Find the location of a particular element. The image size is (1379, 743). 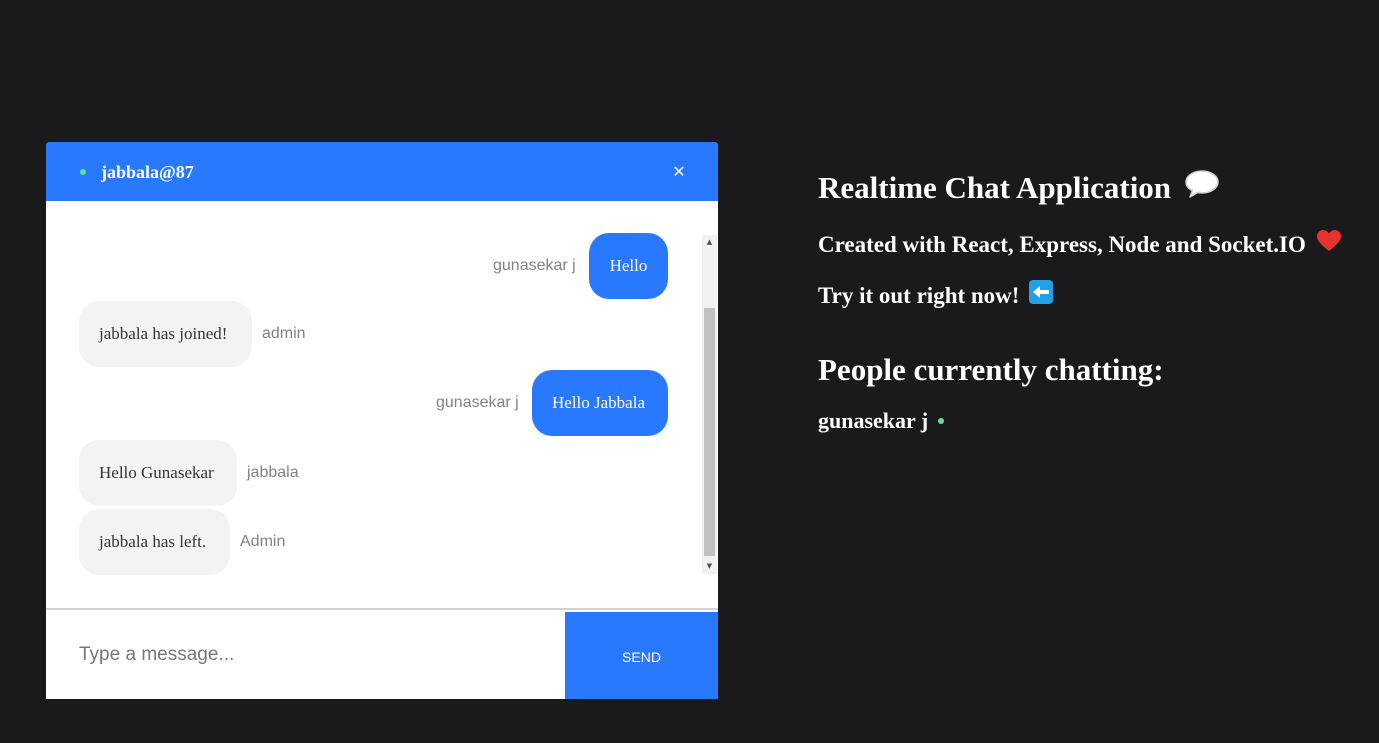

close-icon: ✕ is located at coordinates (679, 172).